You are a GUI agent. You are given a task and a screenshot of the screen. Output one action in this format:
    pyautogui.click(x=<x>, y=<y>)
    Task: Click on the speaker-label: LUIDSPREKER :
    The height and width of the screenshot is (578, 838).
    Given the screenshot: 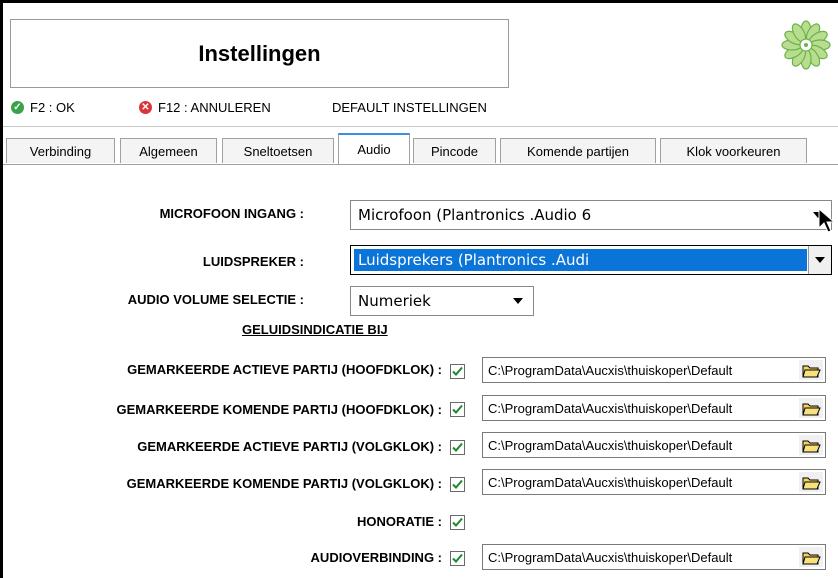 What is the action you would take?
    pyautogui.click(x=253, y=261)
    